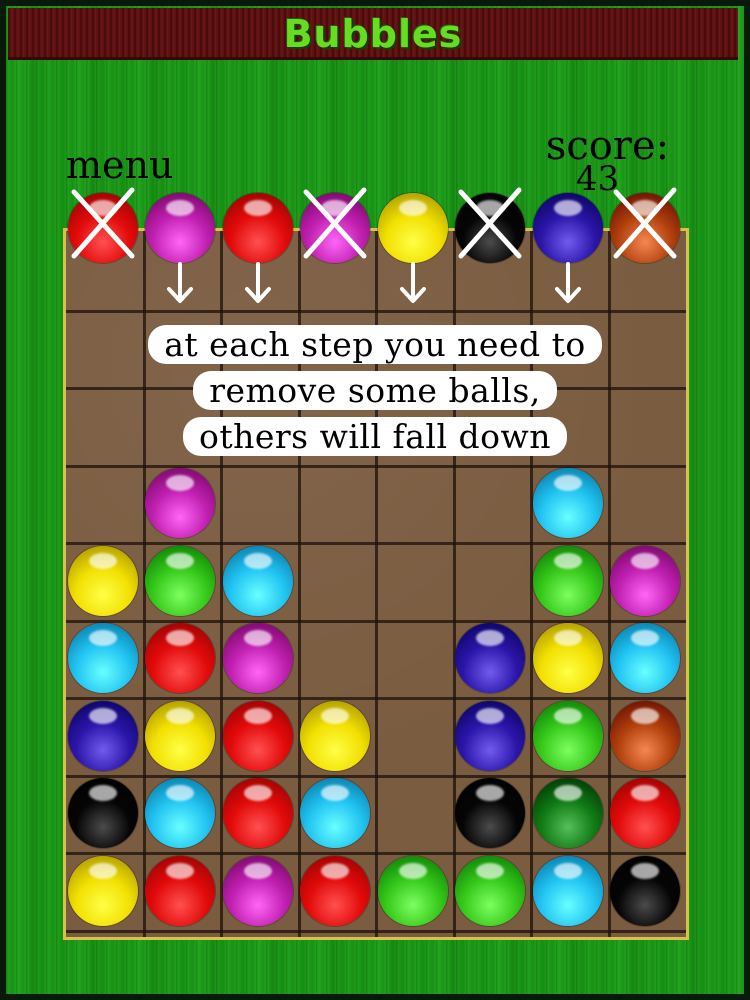  I want to click on title-bar: Bubbles, so click(373, 34).